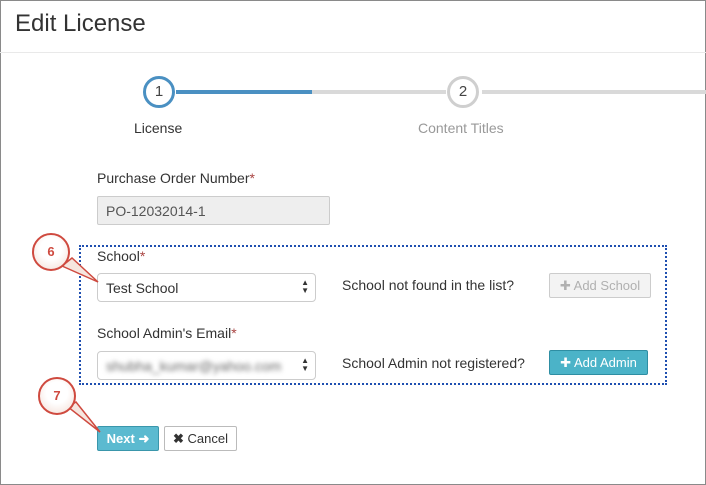  What do you see at coordinates (158, 128) in the screenshot?
I see `step-1-label: License` at bounding box center [158, 128].